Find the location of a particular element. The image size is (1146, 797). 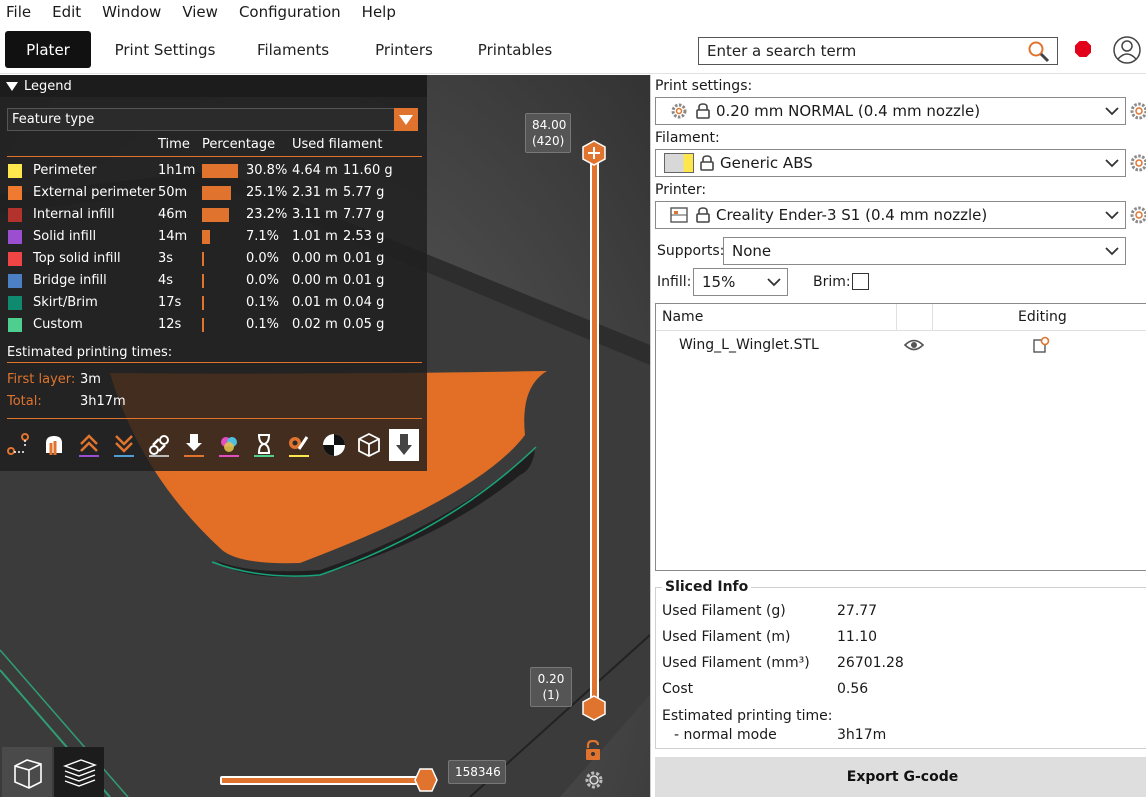

legend-time: 14m is located at coordinates (173, 236).